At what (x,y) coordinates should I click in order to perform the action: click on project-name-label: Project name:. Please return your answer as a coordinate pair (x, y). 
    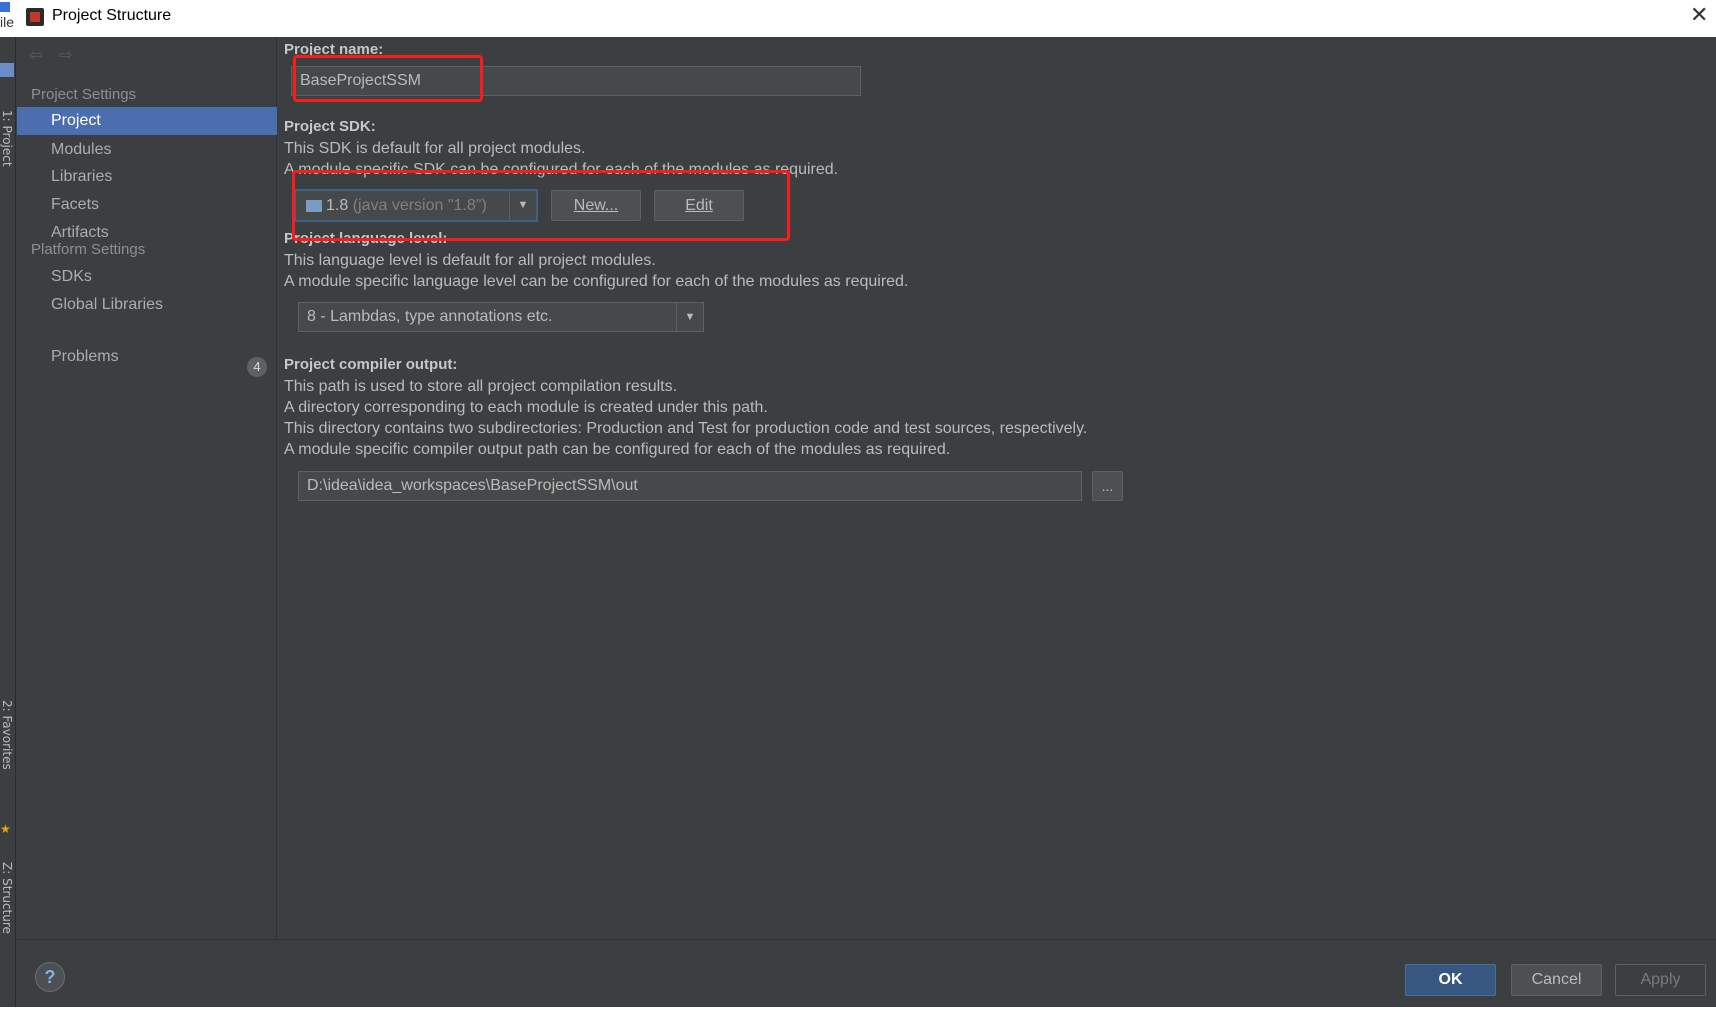
    Looking at the image, I should click on (334, 49).